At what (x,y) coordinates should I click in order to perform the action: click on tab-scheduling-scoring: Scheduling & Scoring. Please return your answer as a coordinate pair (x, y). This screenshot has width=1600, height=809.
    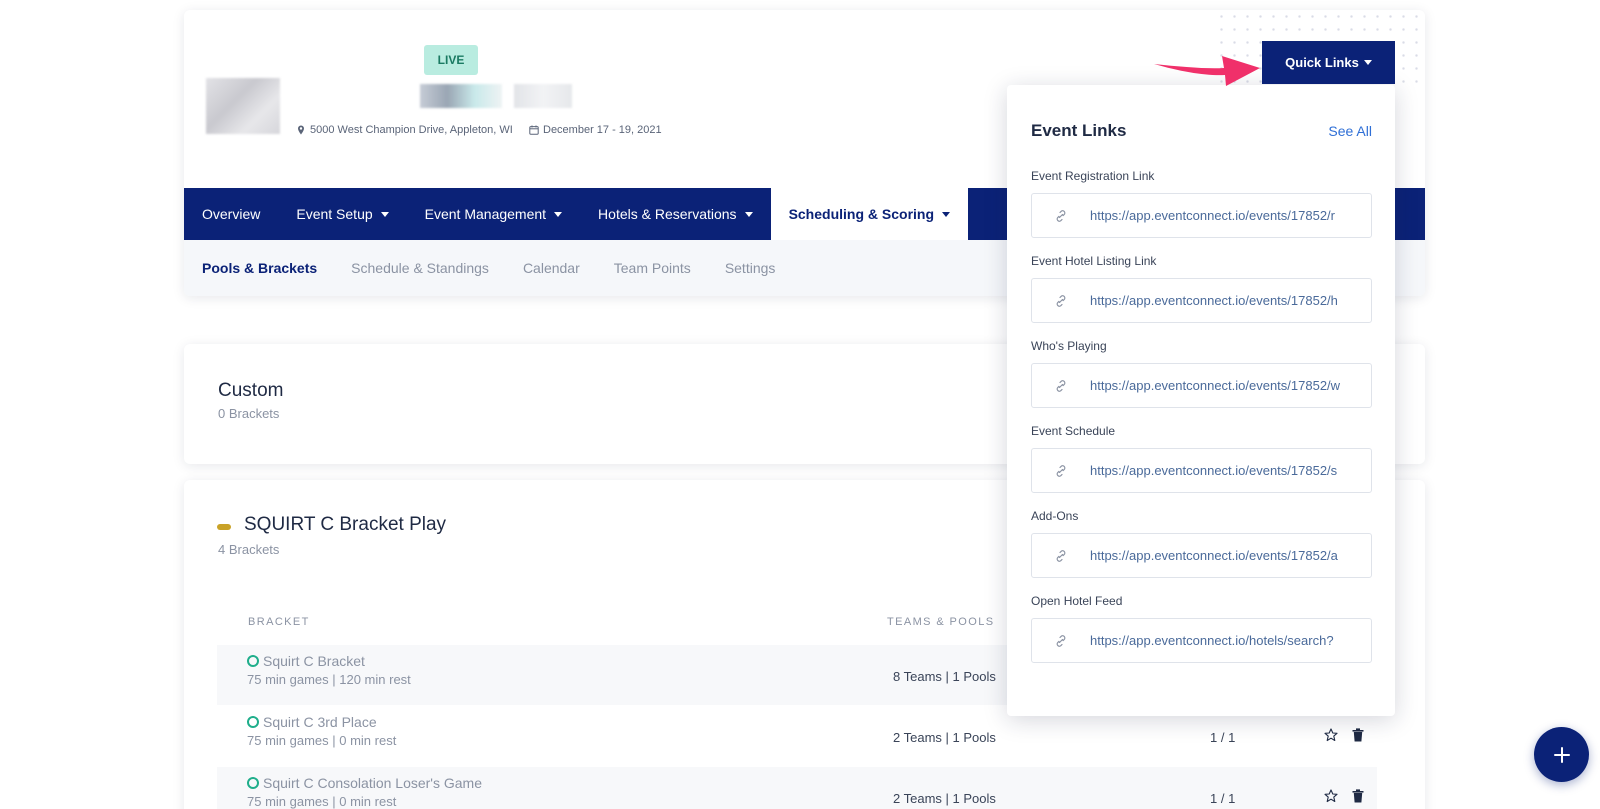
    Looking at the image, I should click on (869, 214).